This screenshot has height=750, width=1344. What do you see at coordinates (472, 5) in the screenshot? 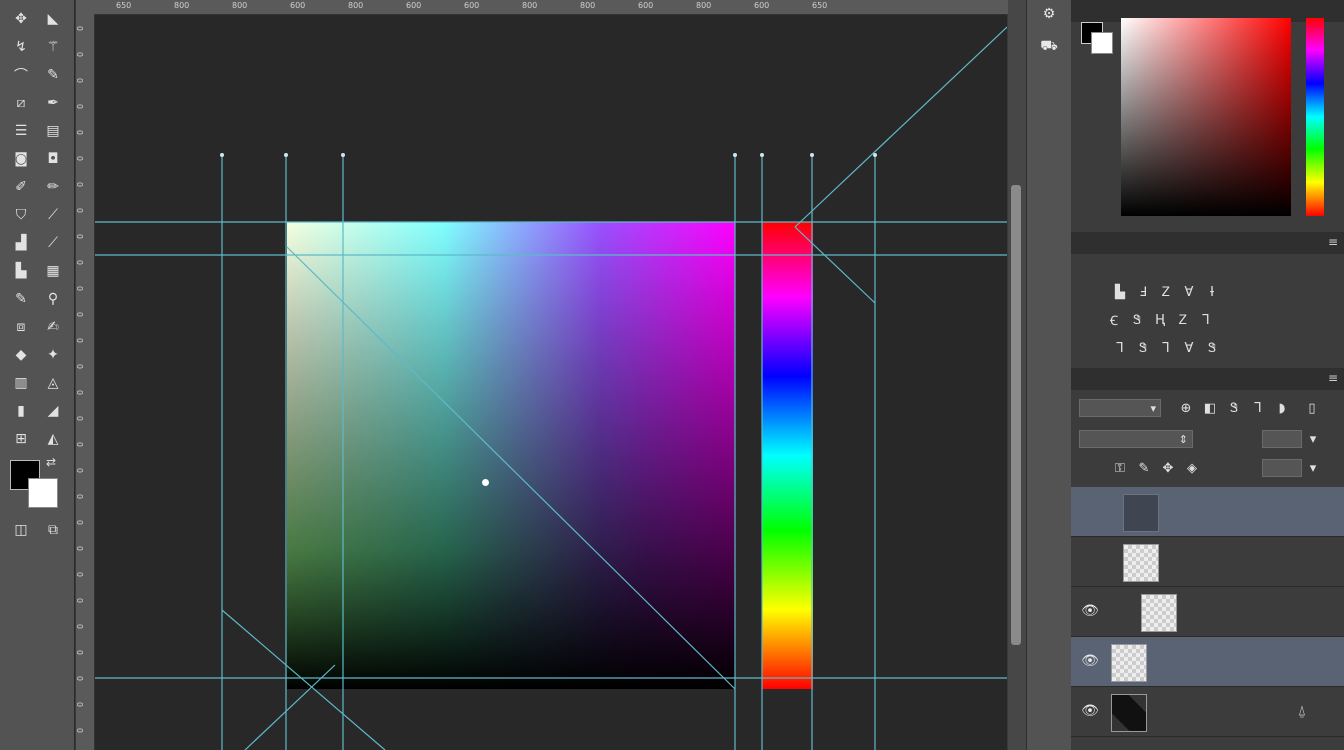
I see `ruler-tick-label: 600` at bounding box center [472, 5].